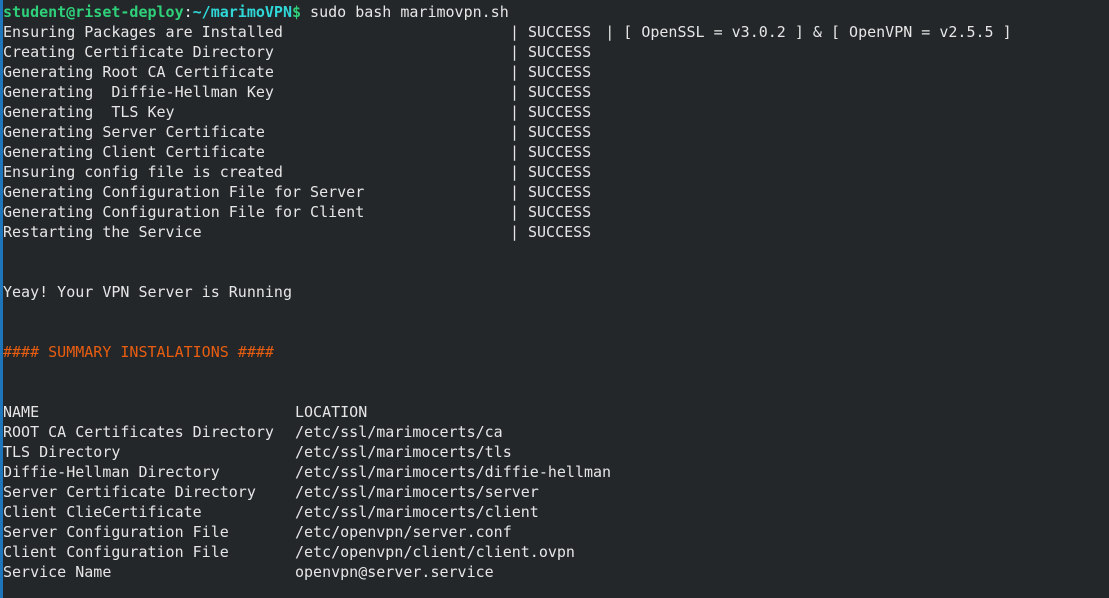 The height and width of the screenshot is (598, 1109). What do you see at coordinates (403, 532) in the screenshot?
I see `row-location: /etc/openvpn/server.conf` at bounding box center [403, 532].